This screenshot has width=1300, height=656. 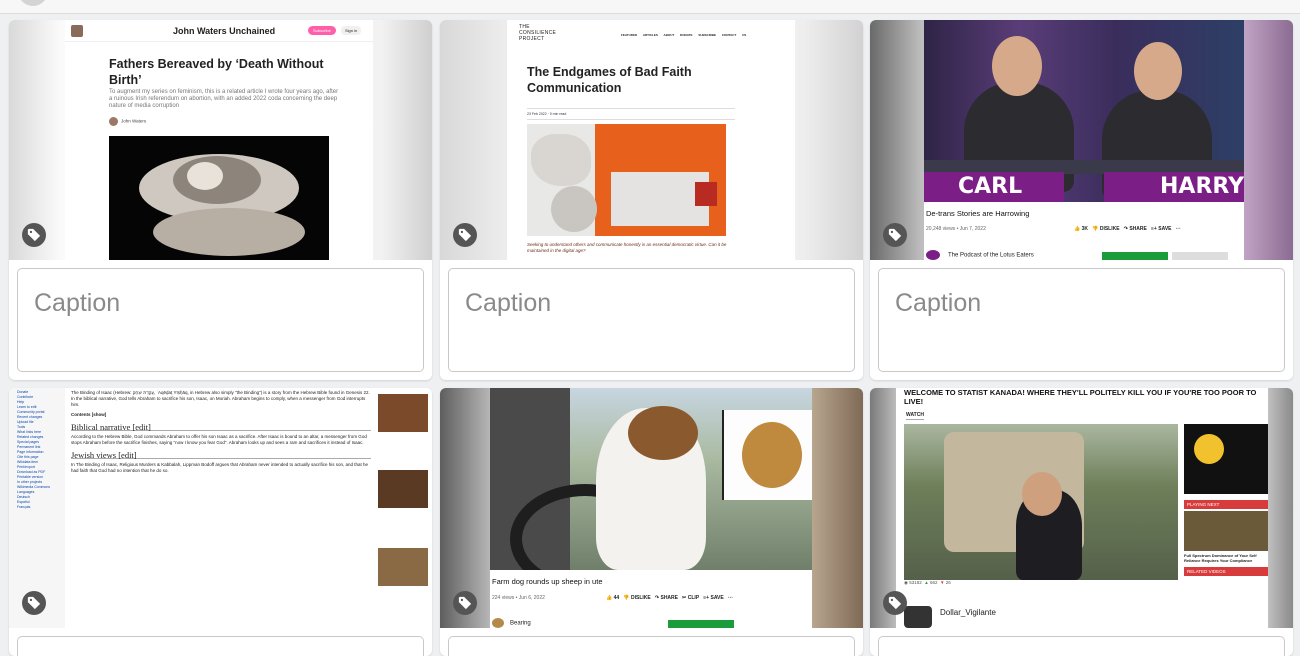 I want to click on channel-ad, so click(x=1226, y=459).